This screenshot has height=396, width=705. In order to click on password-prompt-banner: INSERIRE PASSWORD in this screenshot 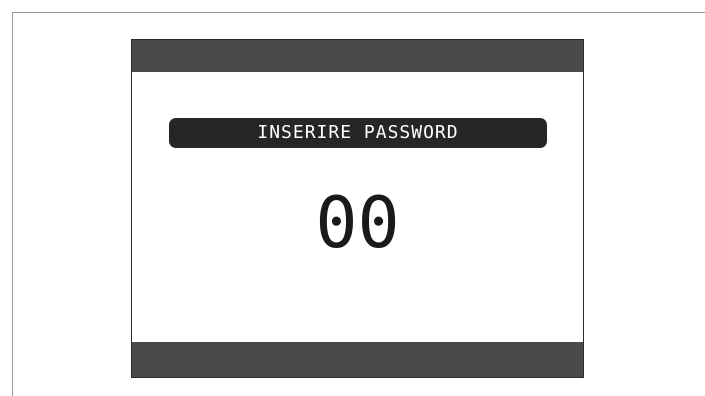, I will do `click(358, 133)`.